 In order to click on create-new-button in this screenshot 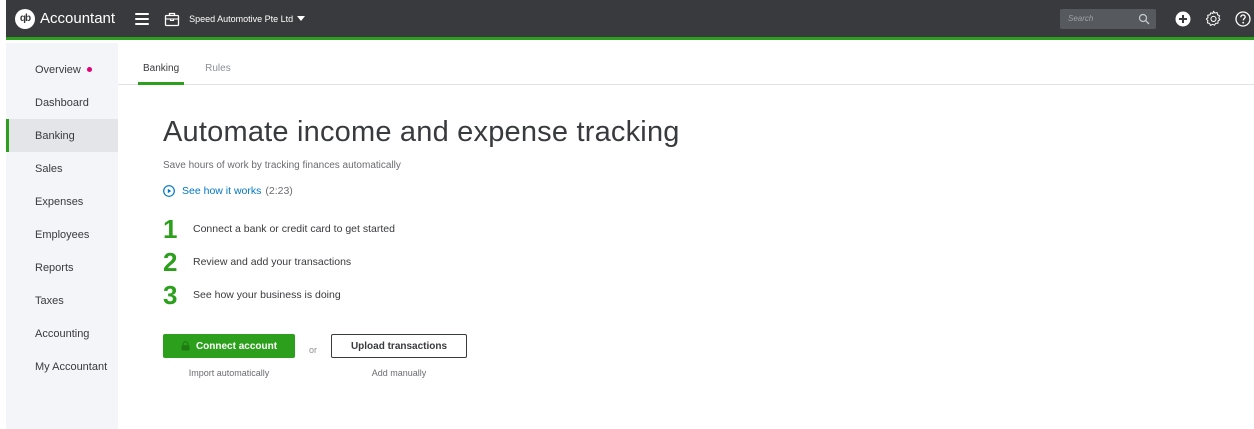, I will do `click(1183, 19)`.